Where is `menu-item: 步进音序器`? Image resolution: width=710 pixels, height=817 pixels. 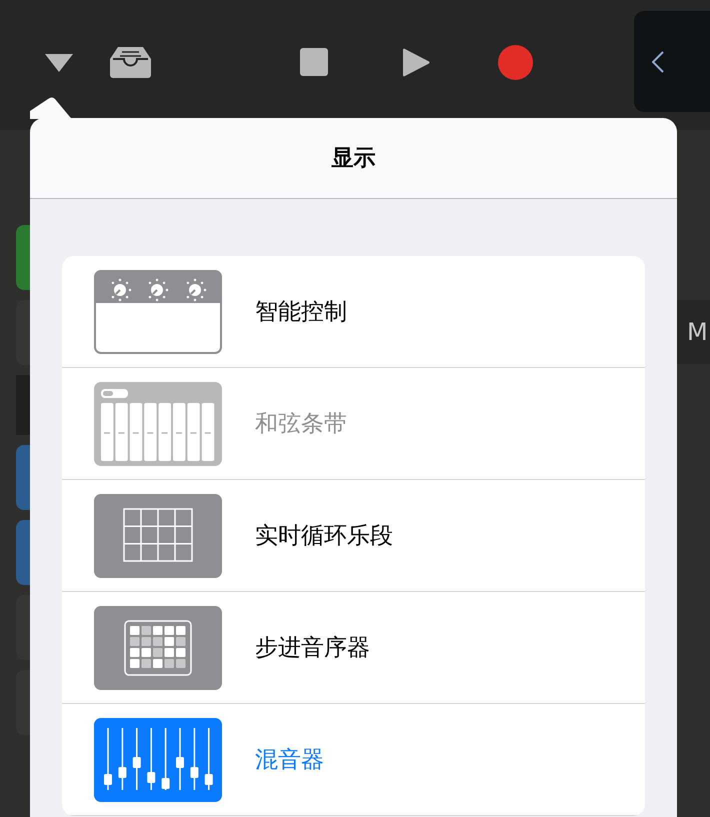
menu-item: 步进音序器 is located at coordinates (353, 648).